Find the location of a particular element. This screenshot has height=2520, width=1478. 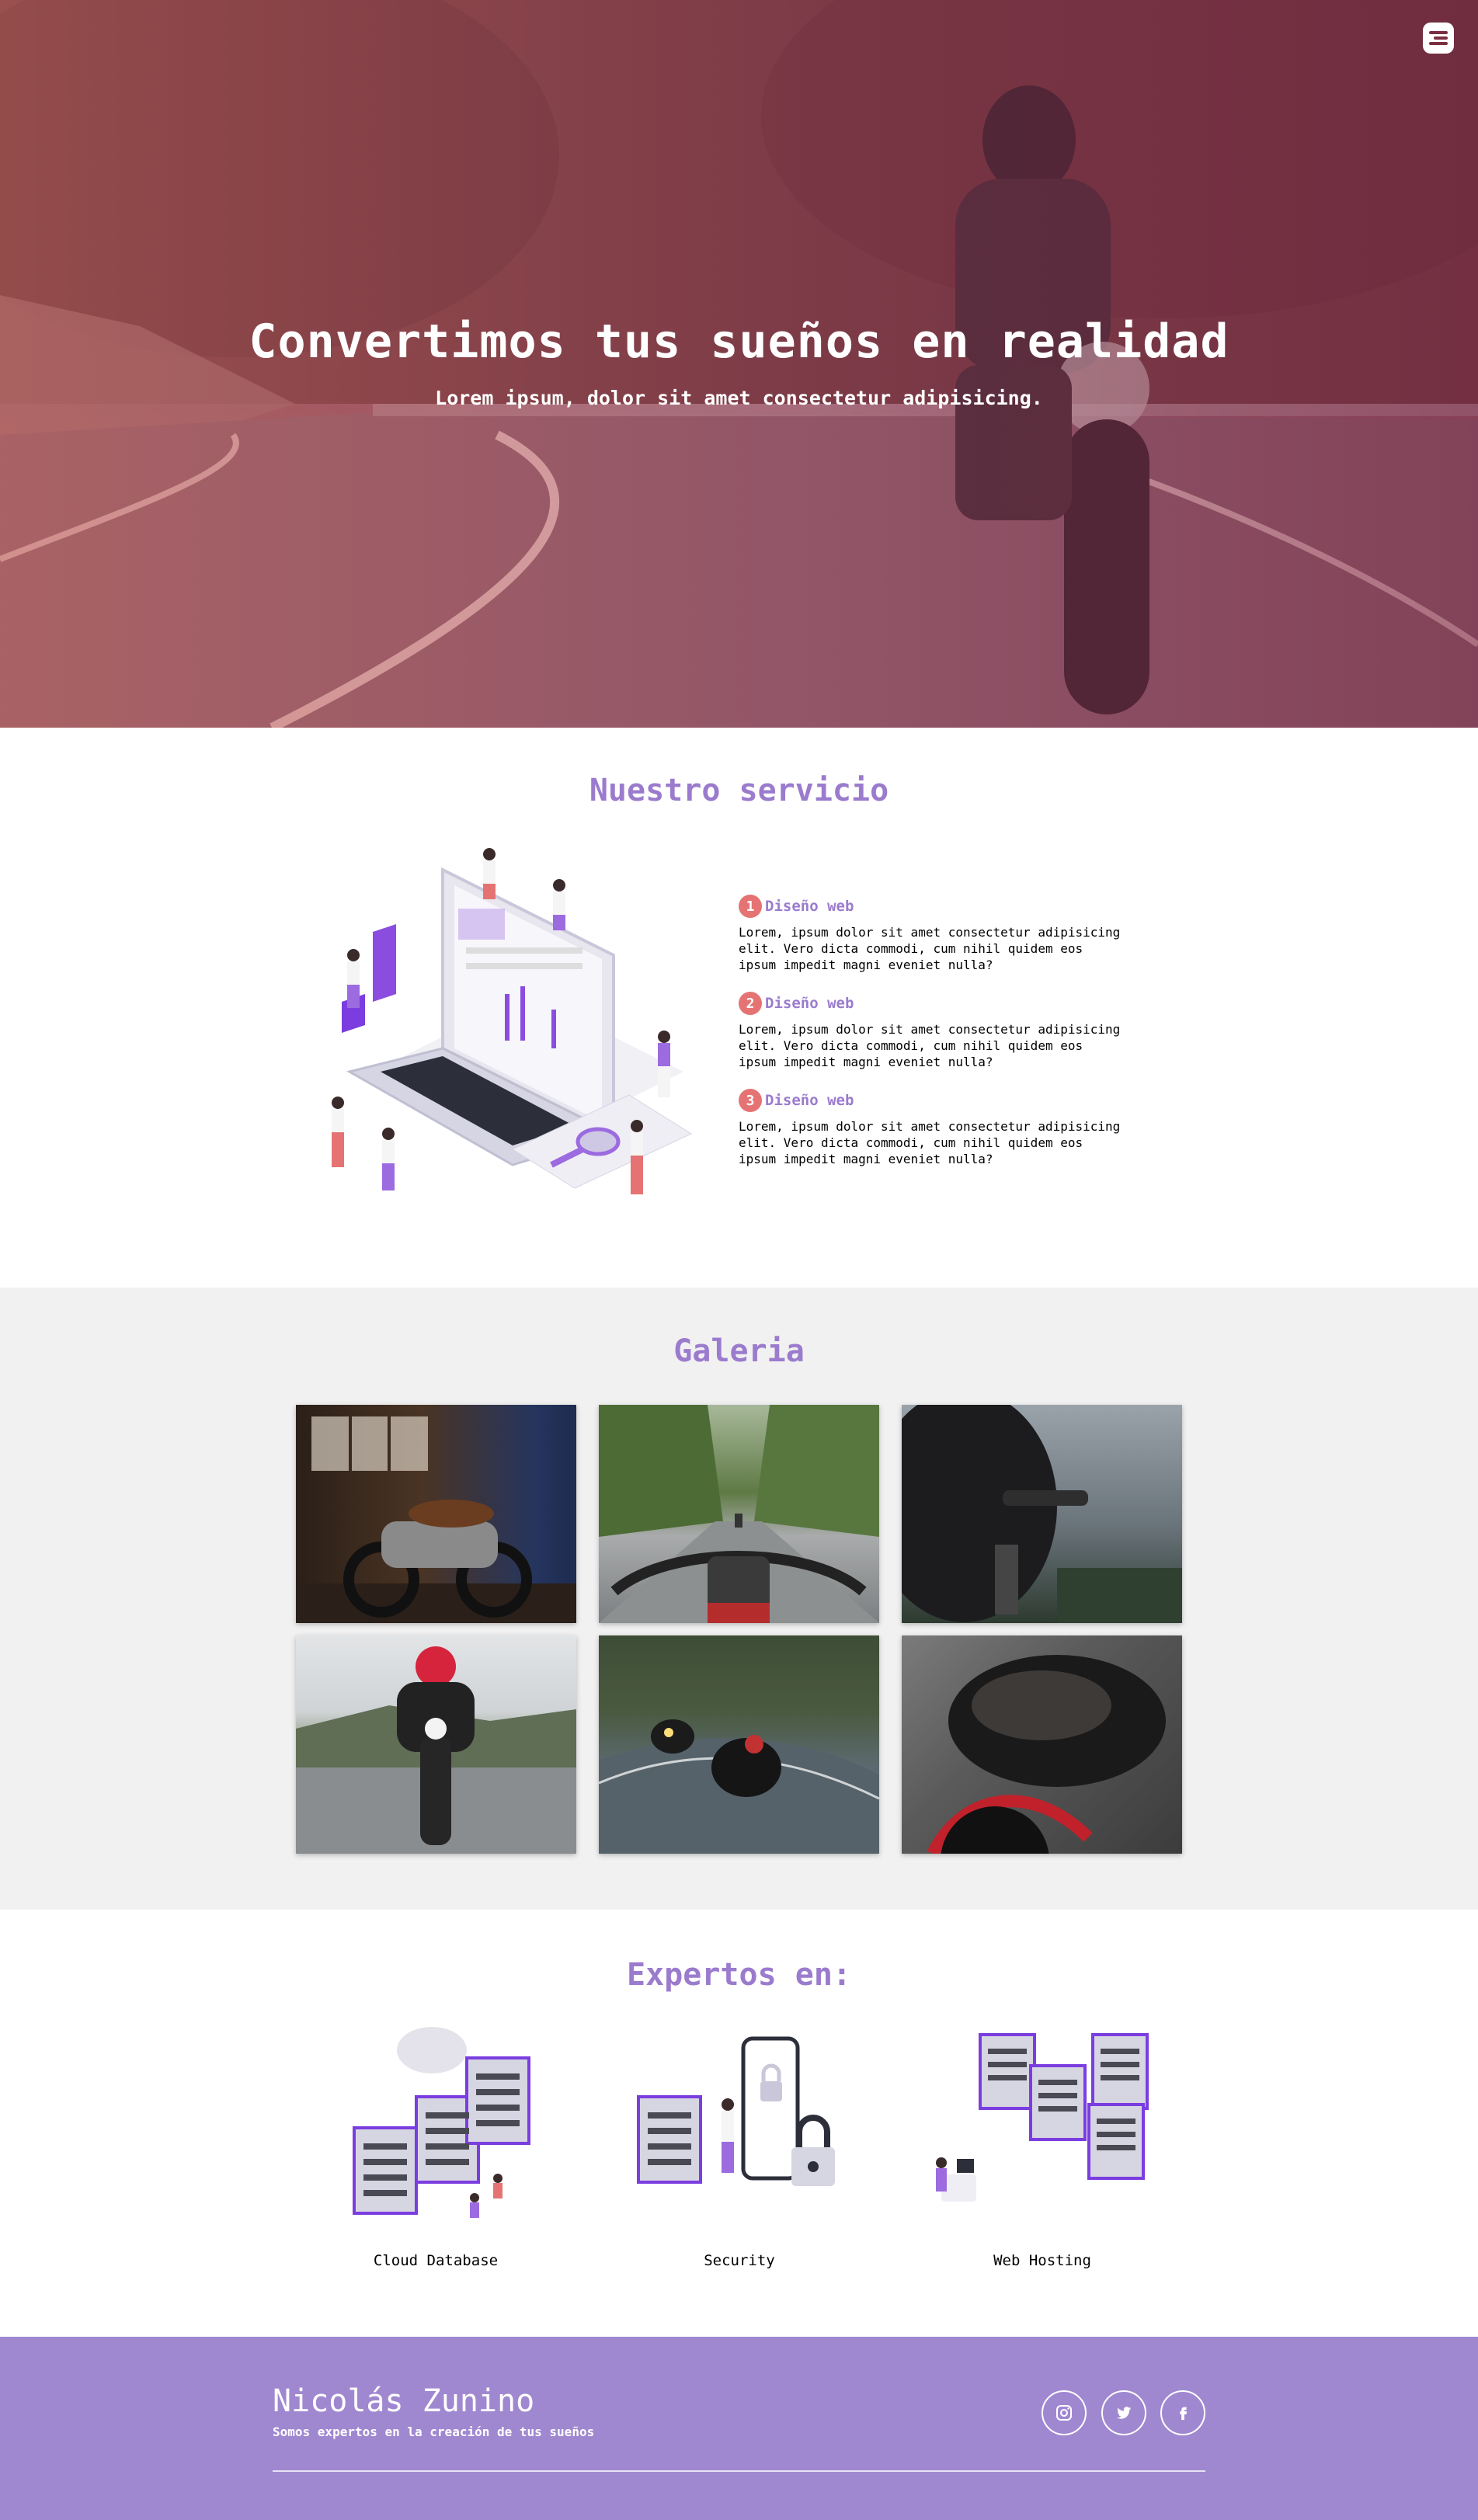

footer-divider is located at coordinates (739, 2471).